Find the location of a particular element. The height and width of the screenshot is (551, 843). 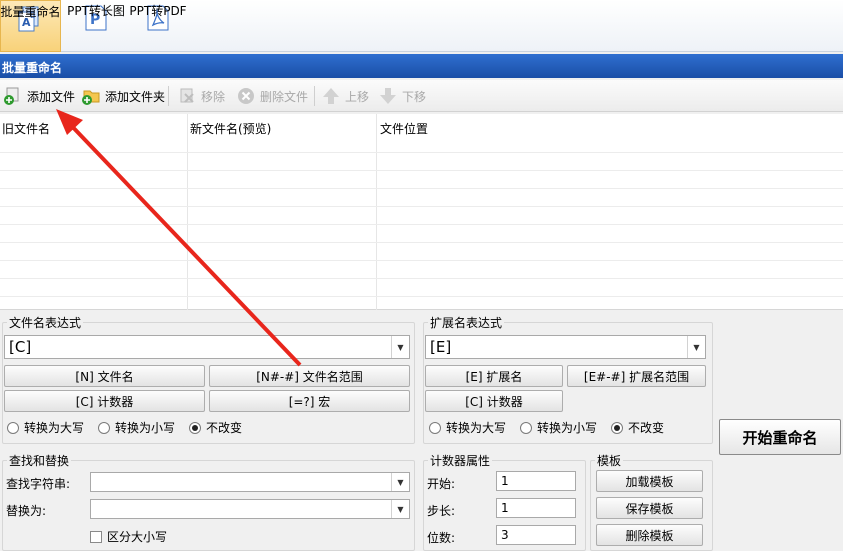

move-up-button: 上移 is located at coordinates (344, 96).